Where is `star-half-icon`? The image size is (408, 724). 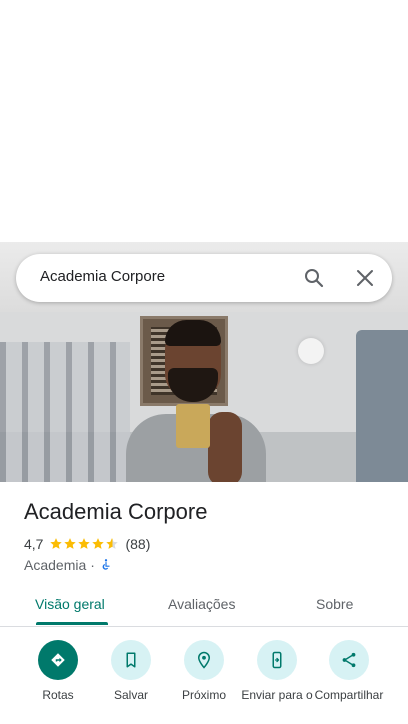
star-half-icon is located at coordinates (112, 543).